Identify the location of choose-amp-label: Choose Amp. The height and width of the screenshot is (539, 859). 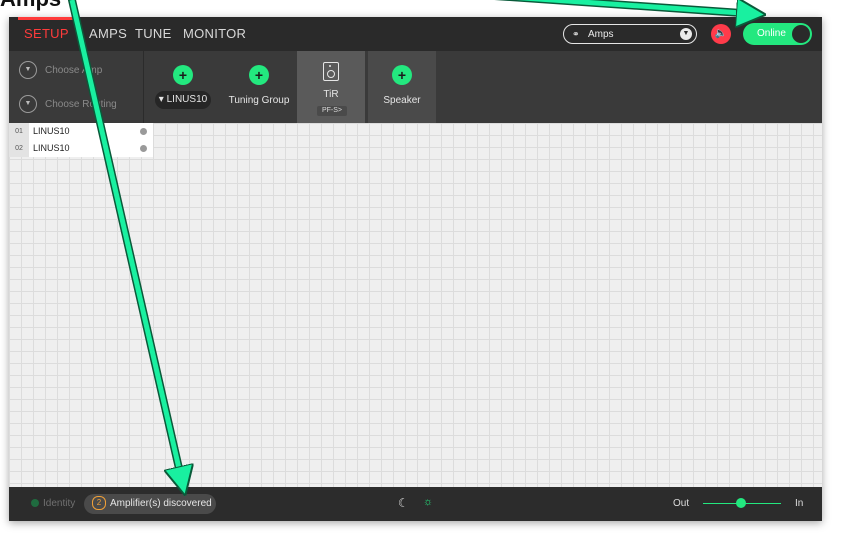
(74, 70).